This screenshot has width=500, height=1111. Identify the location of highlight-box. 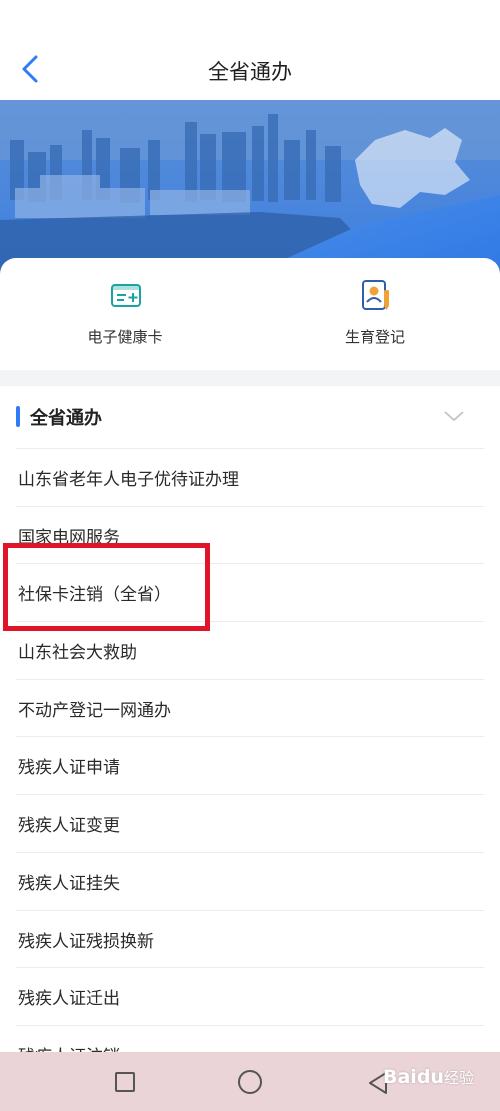
(106, 587).